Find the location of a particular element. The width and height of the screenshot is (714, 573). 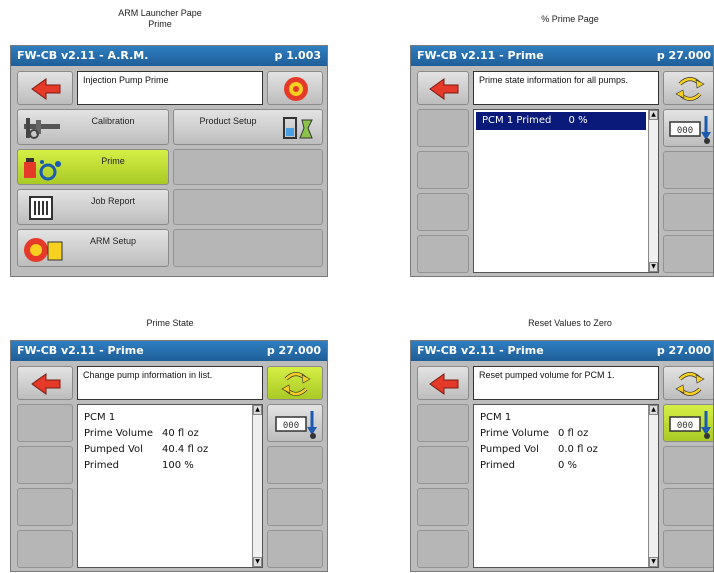

stop-button is located at coordinates (295, 88).